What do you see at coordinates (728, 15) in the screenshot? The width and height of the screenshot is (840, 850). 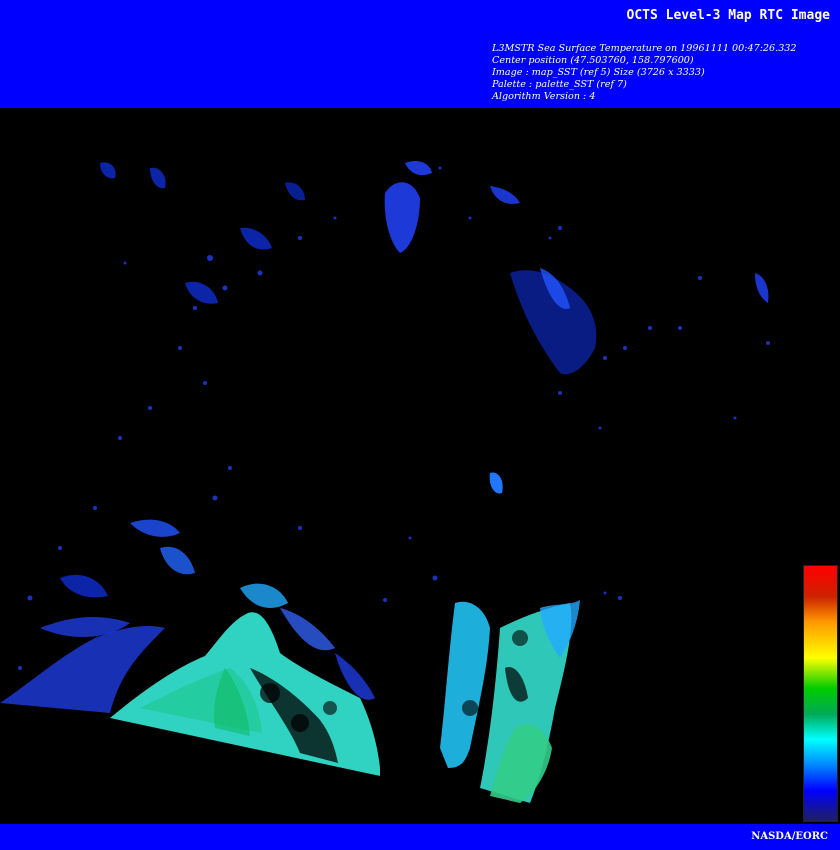 I see `image-title: OCTS Level-3 Map RTC Image` at bounding box center [728, 15].